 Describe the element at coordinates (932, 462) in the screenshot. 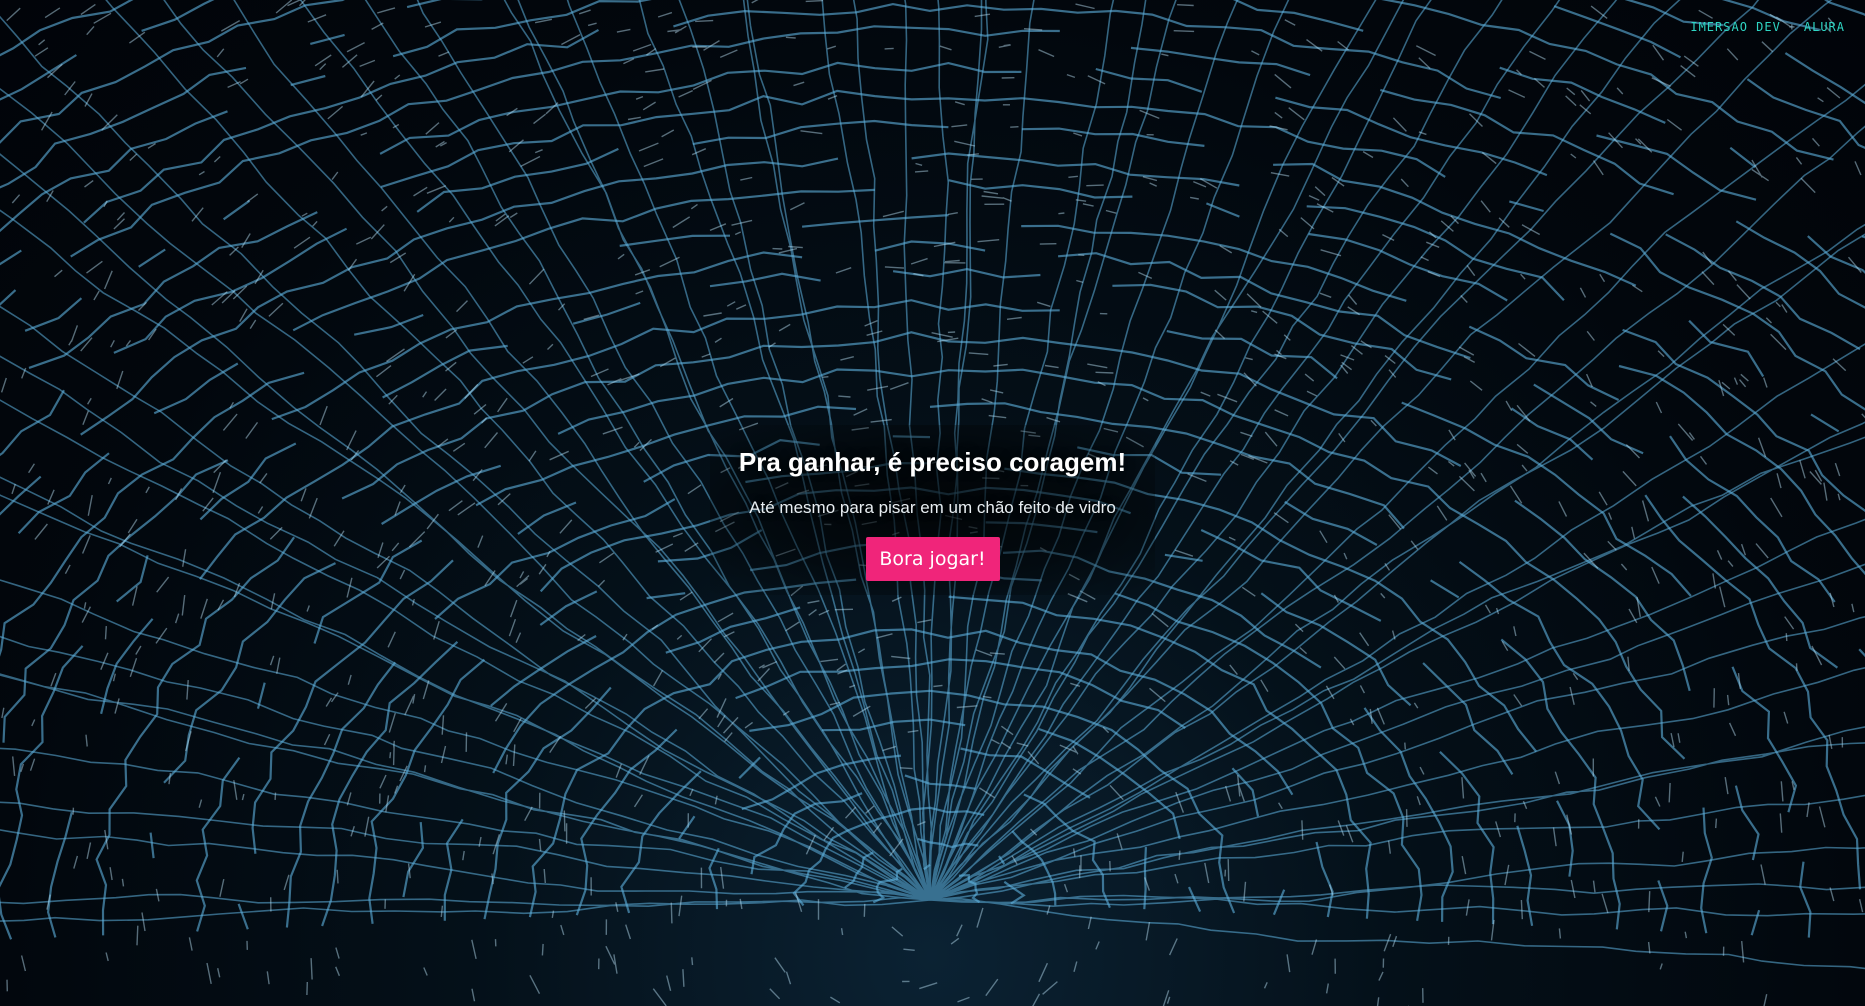

I see `page-title: Pra ganhar, é preciso coragem!` at that location.